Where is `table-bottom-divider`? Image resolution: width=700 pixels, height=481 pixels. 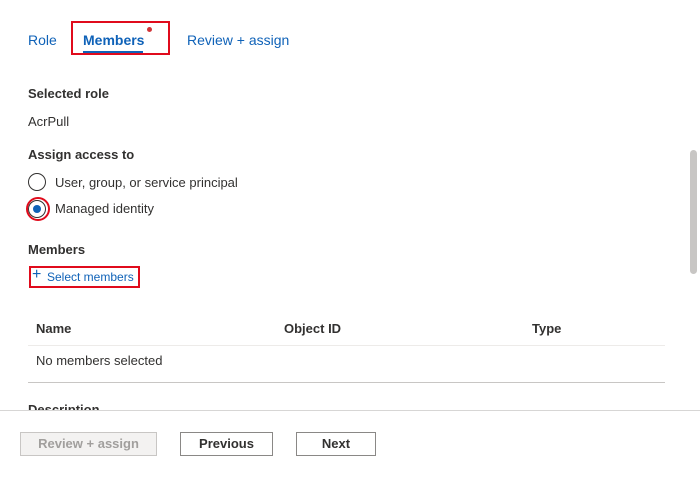 table-bottom-divider is located at coordinates (346, 382).